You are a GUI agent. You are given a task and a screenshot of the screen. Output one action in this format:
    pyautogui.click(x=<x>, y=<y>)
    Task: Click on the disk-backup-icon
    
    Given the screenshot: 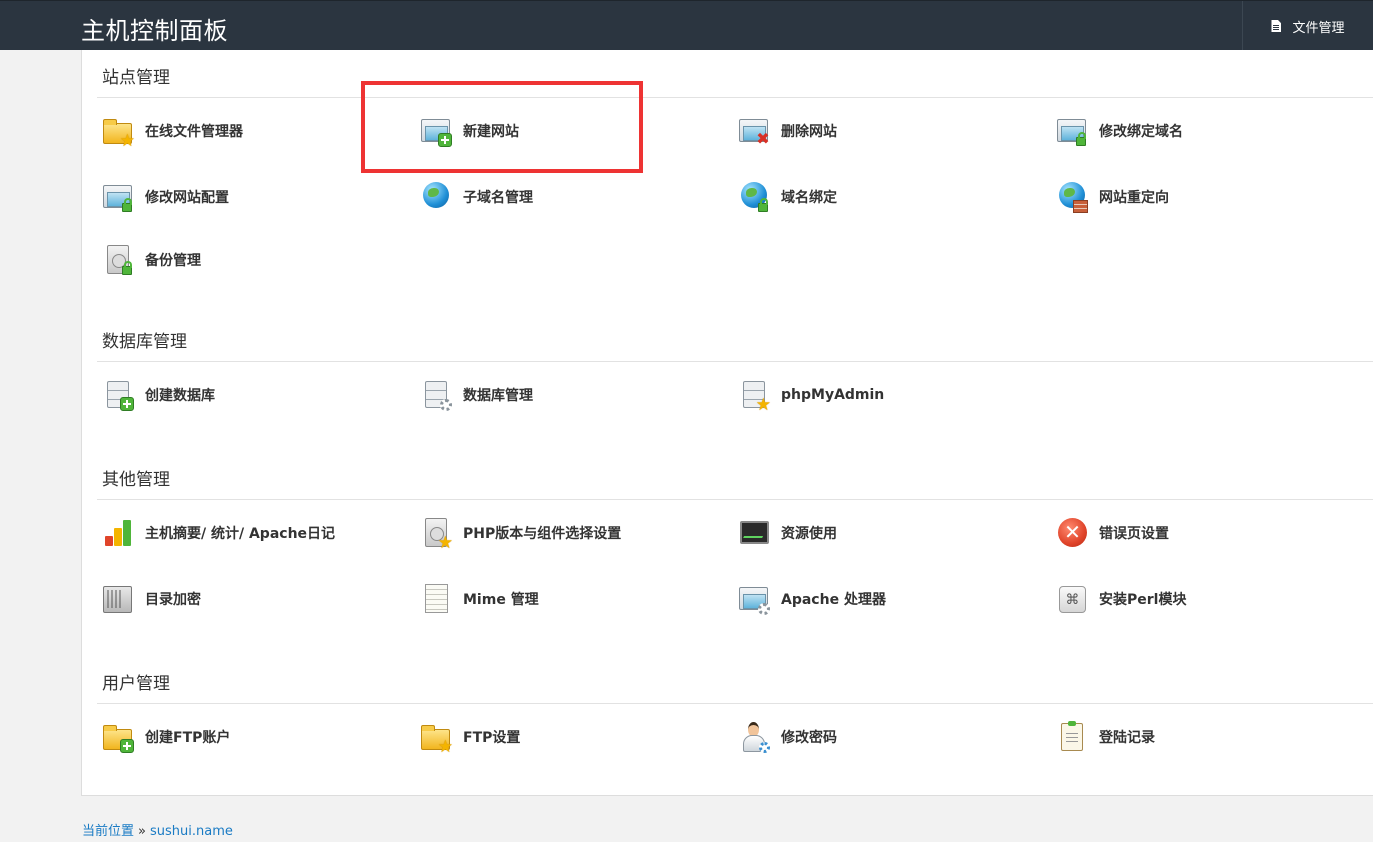 What is the action you would take?
    pyautogui.click(x=118, y=260)
    